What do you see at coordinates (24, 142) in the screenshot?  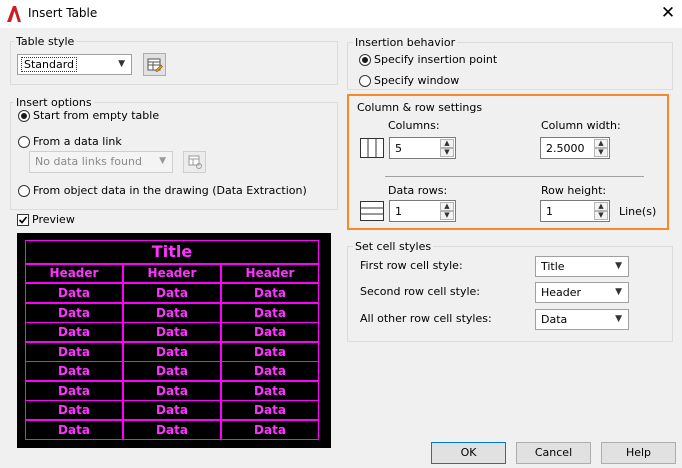 I see `from-link-radio` at bounding box center [24, 142].